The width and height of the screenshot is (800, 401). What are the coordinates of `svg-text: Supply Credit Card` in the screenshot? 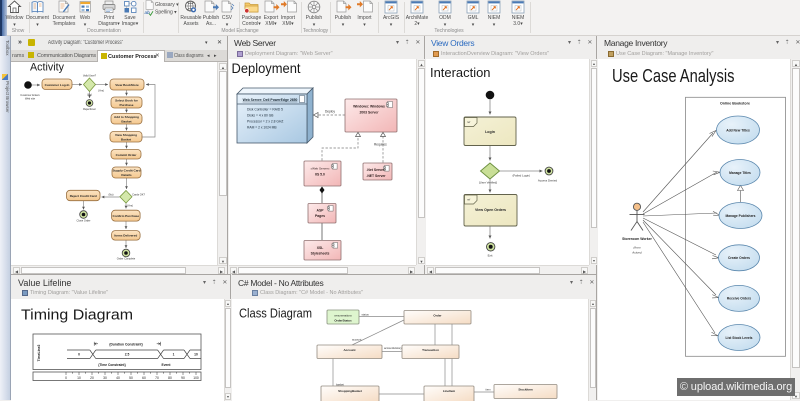 It's located at (126, 171).